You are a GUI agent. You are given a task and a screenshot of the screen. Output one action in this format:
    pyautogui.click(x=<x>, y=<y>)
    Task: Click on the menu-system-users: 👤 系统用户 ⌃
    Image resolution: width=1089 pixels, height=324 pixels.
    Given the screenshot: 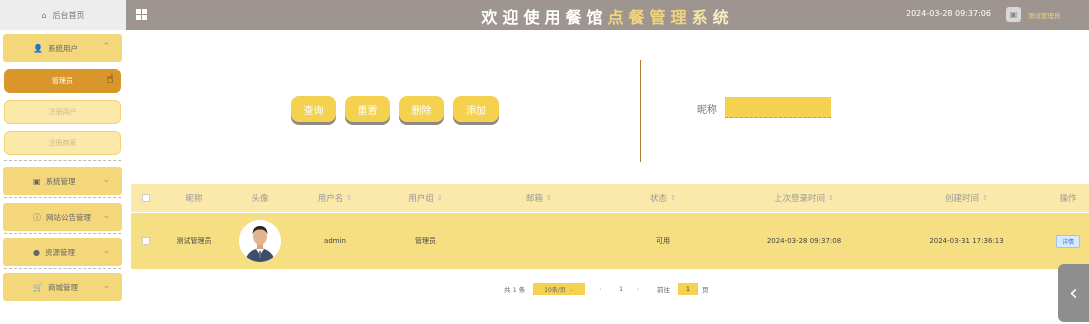 What is the action you would take?
    pyautogui.click(x=62, y=48)
    